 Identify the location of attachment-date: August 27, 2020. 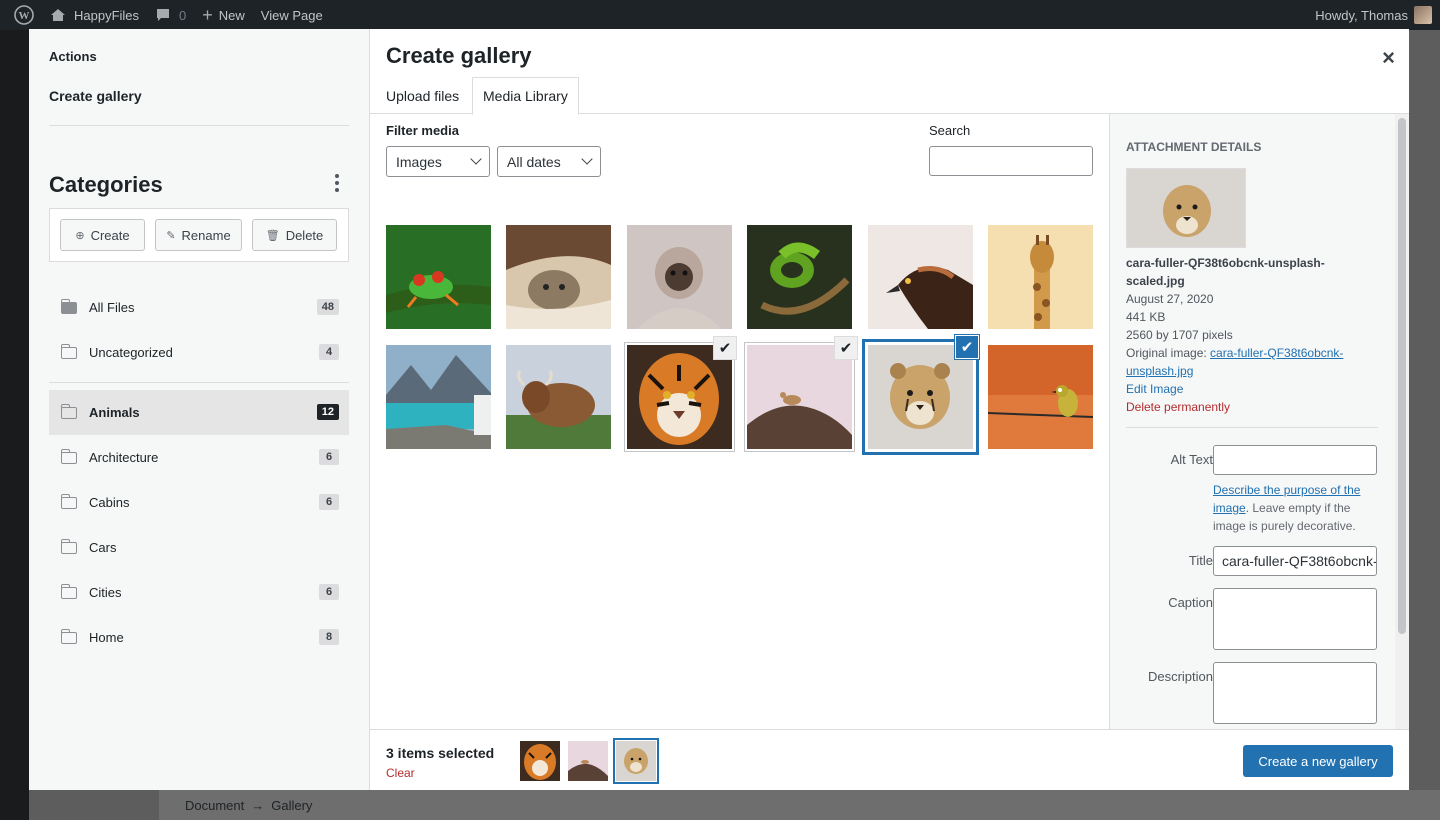
(1170, 299).